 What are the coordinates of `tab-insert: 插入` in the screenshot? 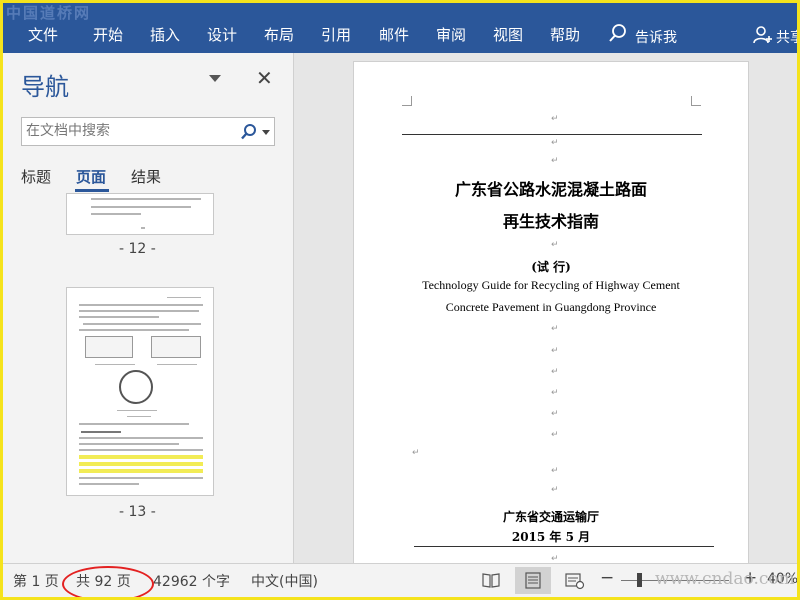 It's located at (165, 34).